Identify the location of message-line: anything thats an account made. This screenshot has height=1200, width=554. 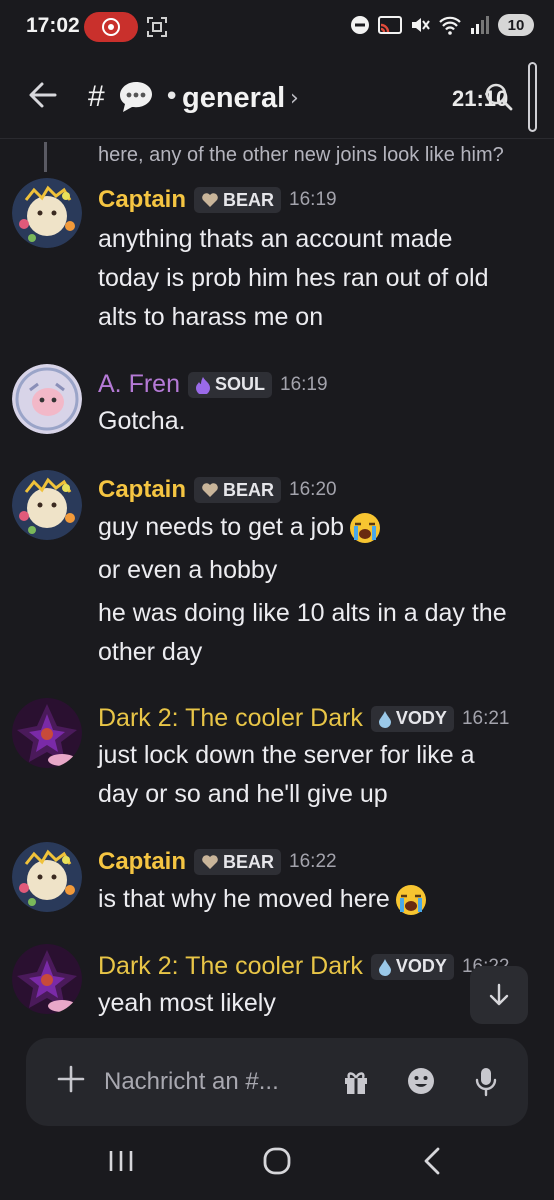
(275, 239).